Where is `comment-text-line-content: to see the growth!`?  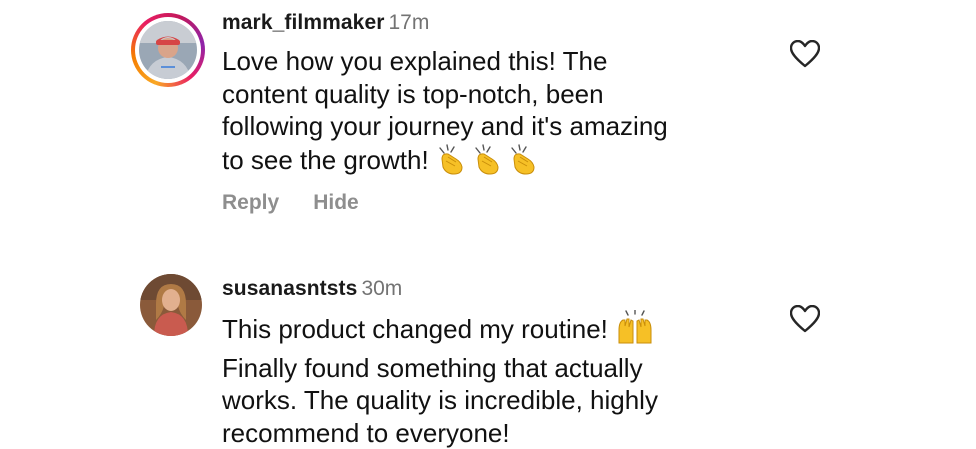 comment-text-line-content: to see the growth! is located at coordinates (325, 160).